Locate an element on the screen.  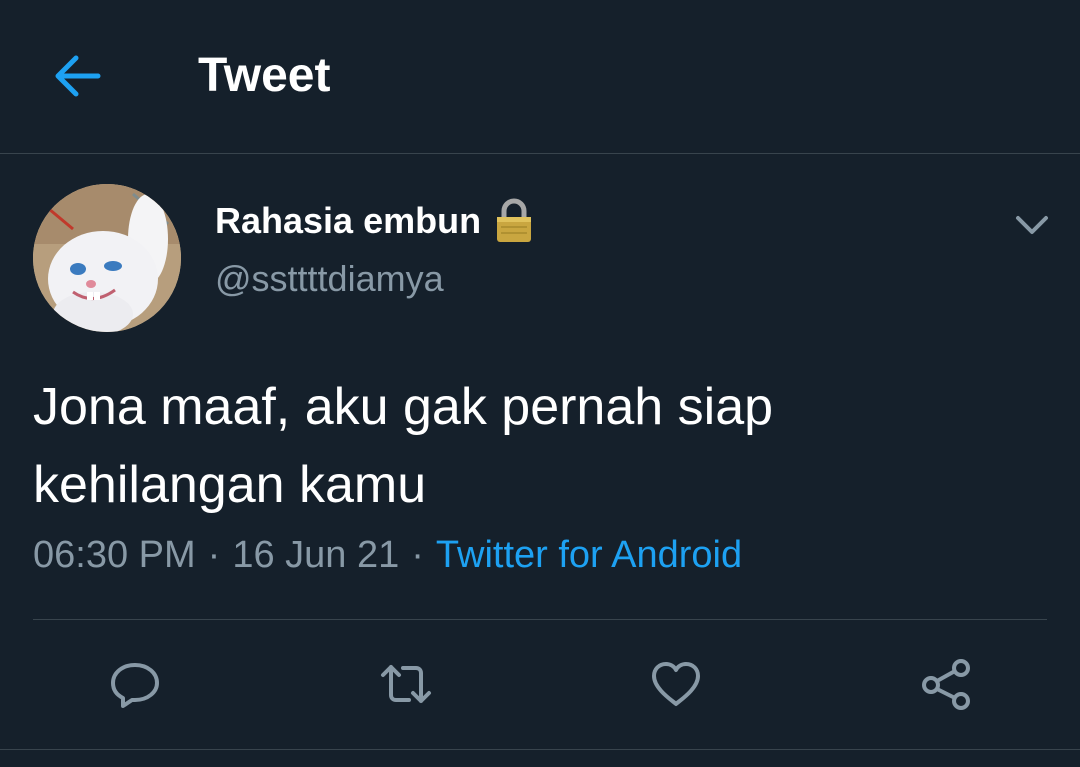
more-options-button is located at coordinates (1032, 225).